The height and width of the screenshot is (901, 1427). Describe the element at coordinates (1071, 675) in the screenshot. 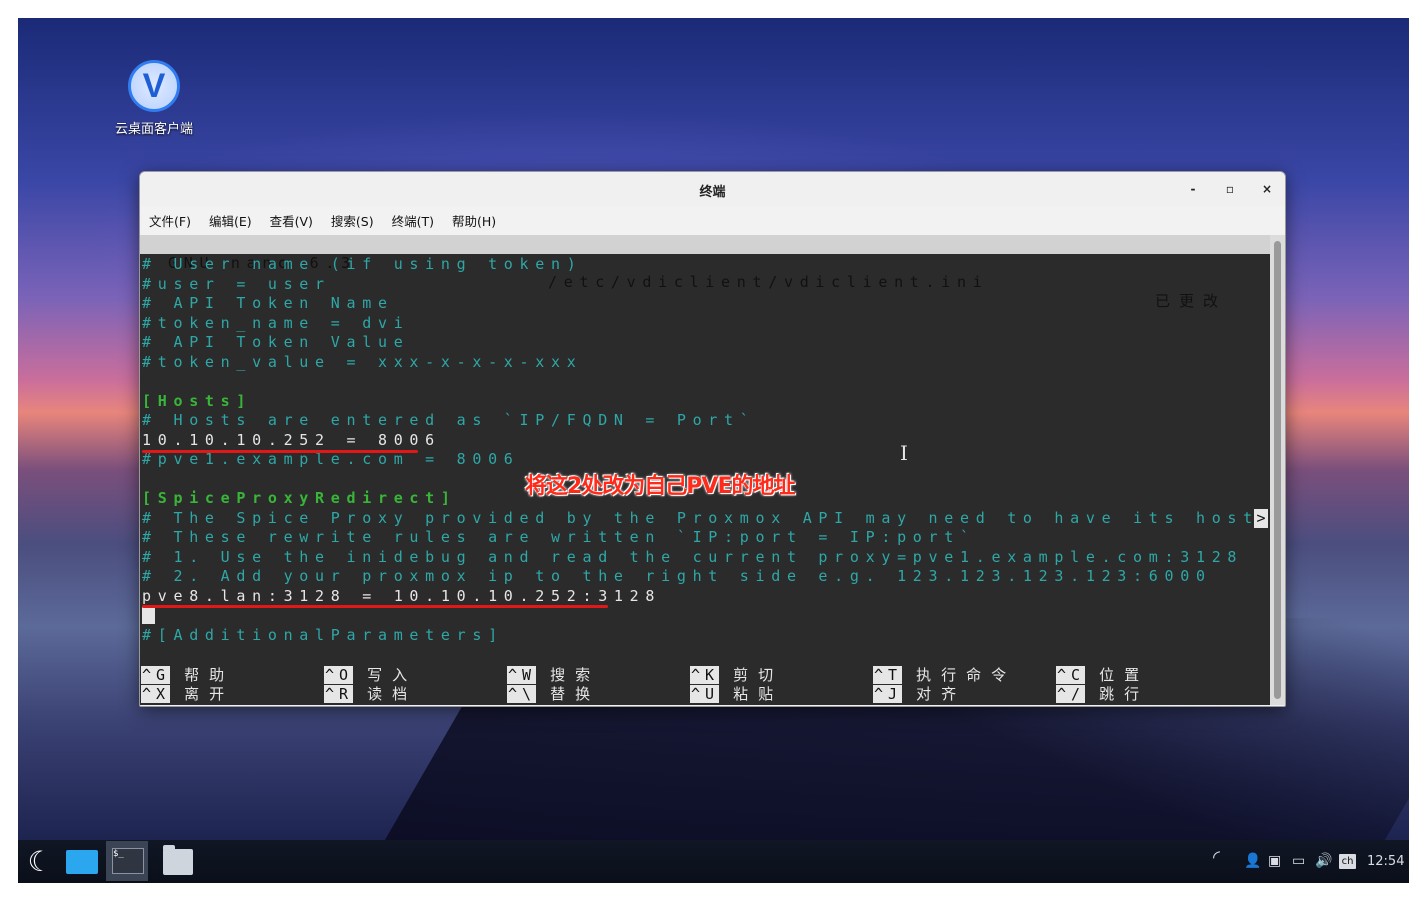

I see `shortcut-key: ^C` at that location.